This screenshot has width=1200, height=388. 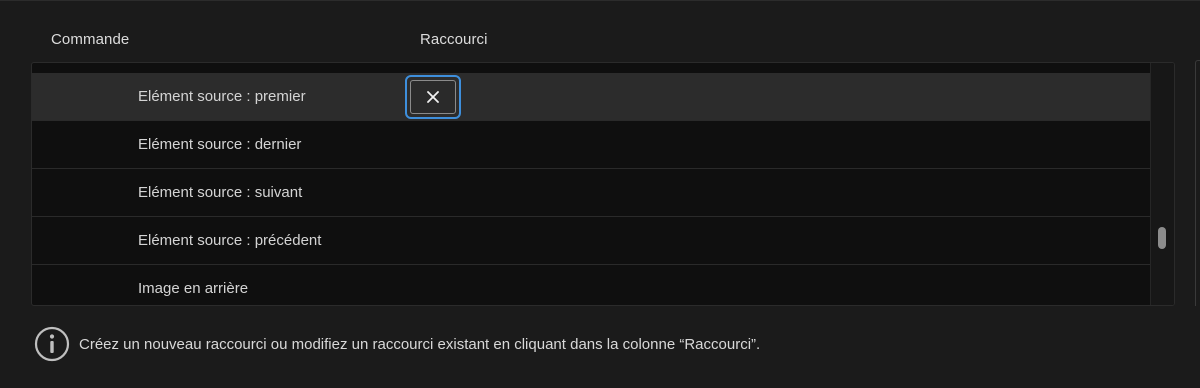 I want to click on clear-shortcut-button, so click(x=433, y=97).